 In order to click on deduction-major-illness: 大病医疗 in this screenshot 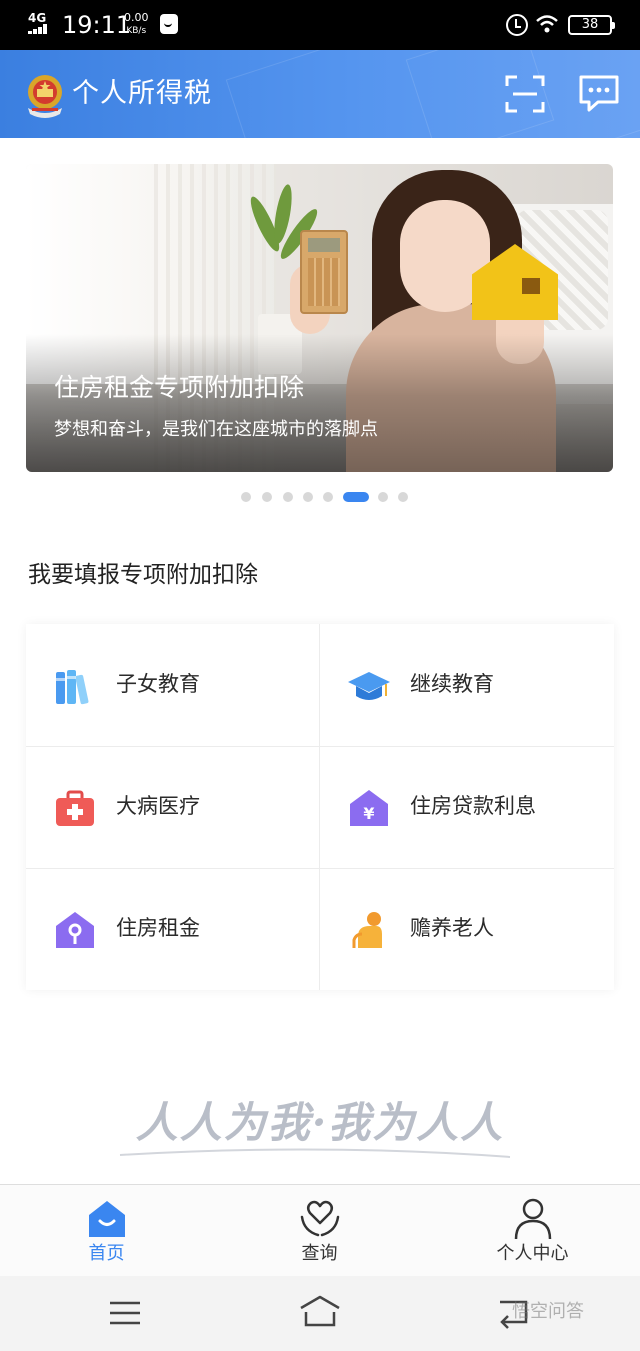, I will do `click(172, 807)`.